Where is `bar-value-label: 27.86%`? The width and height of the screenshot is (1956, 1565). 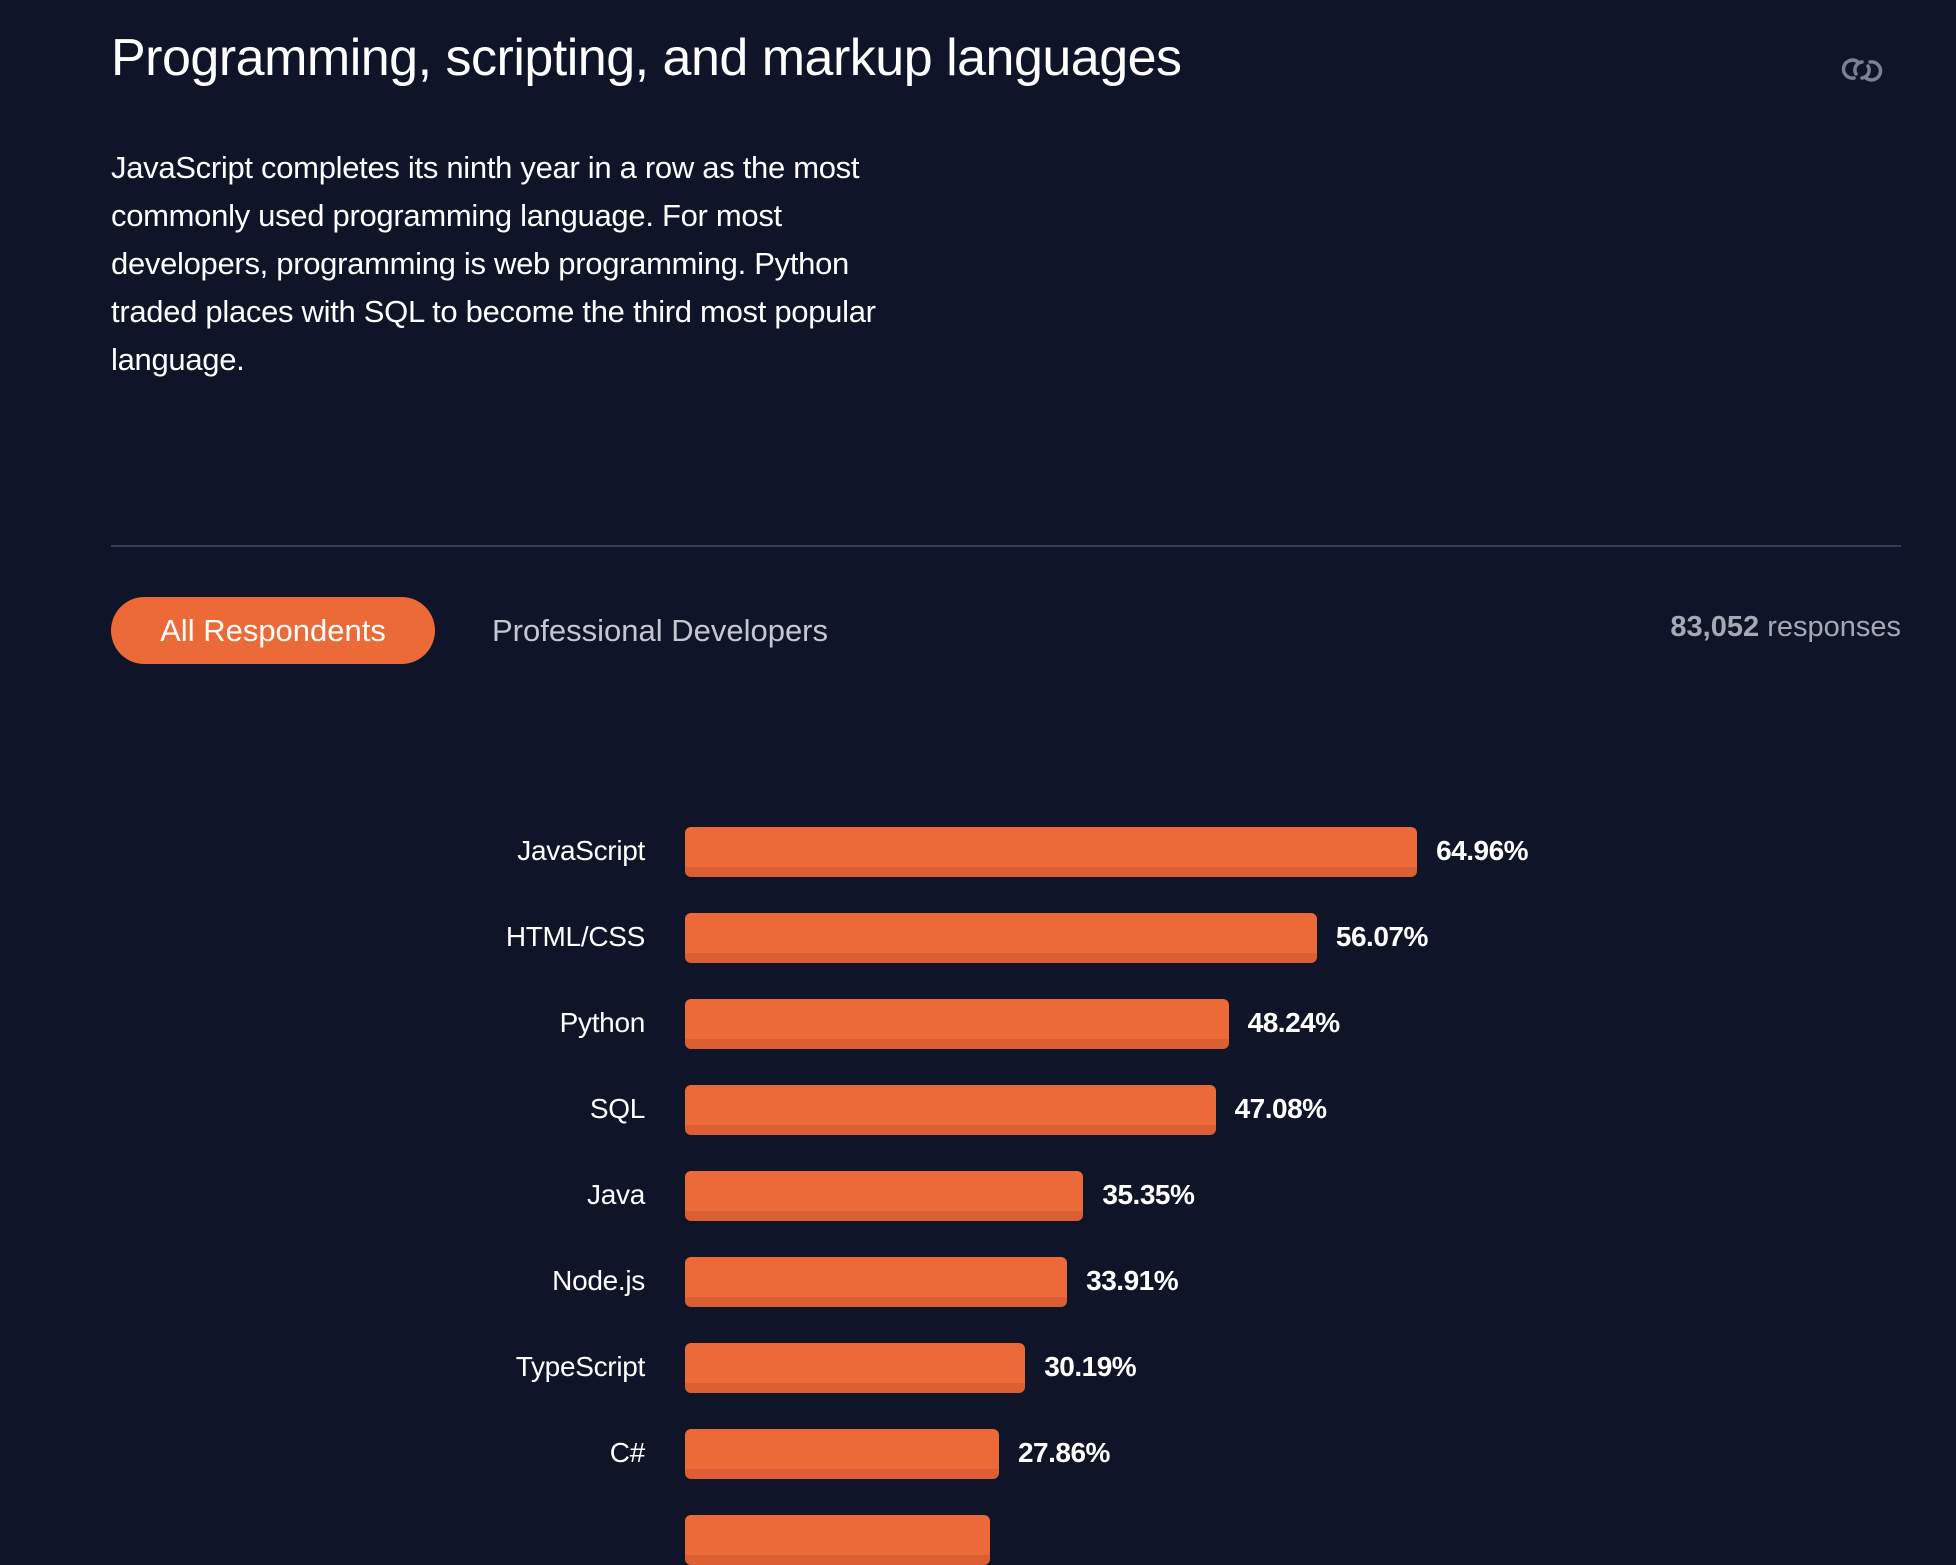
bar-value-label: 27.86% is located at coordinates (1063, 1452).